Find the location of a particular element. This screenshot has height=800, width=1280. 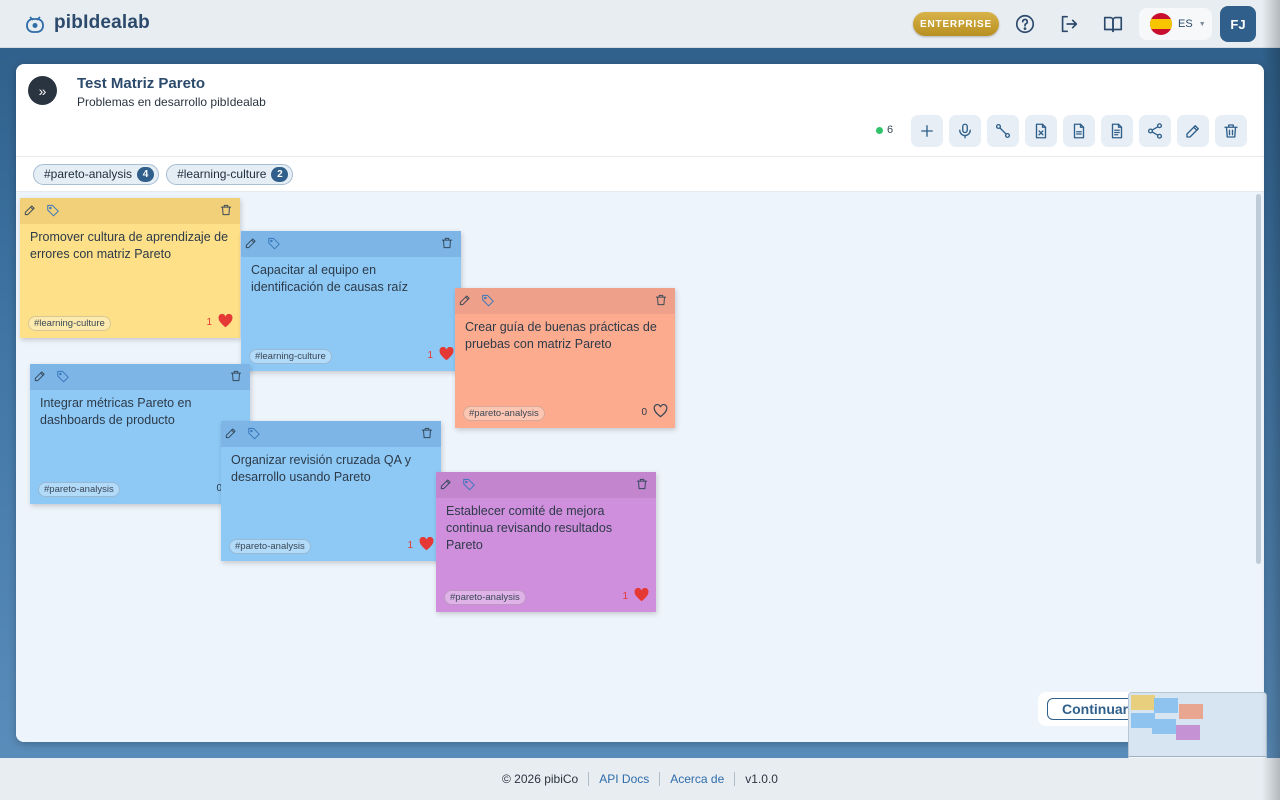

enterprise-badge: ENTERPRISE is located at coordinates (956, 24).